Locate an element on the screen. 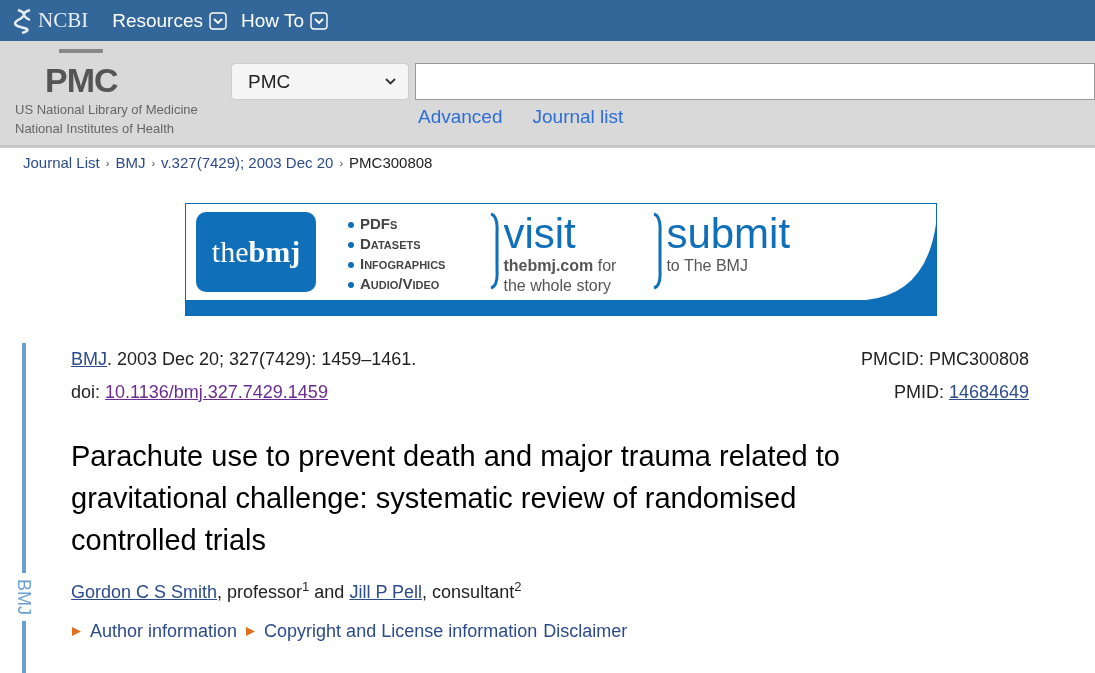 Image resolution: width=1095 pixels, height=673 pixels. ncbi-logo: NCBI is located at coordinates (51, 20).